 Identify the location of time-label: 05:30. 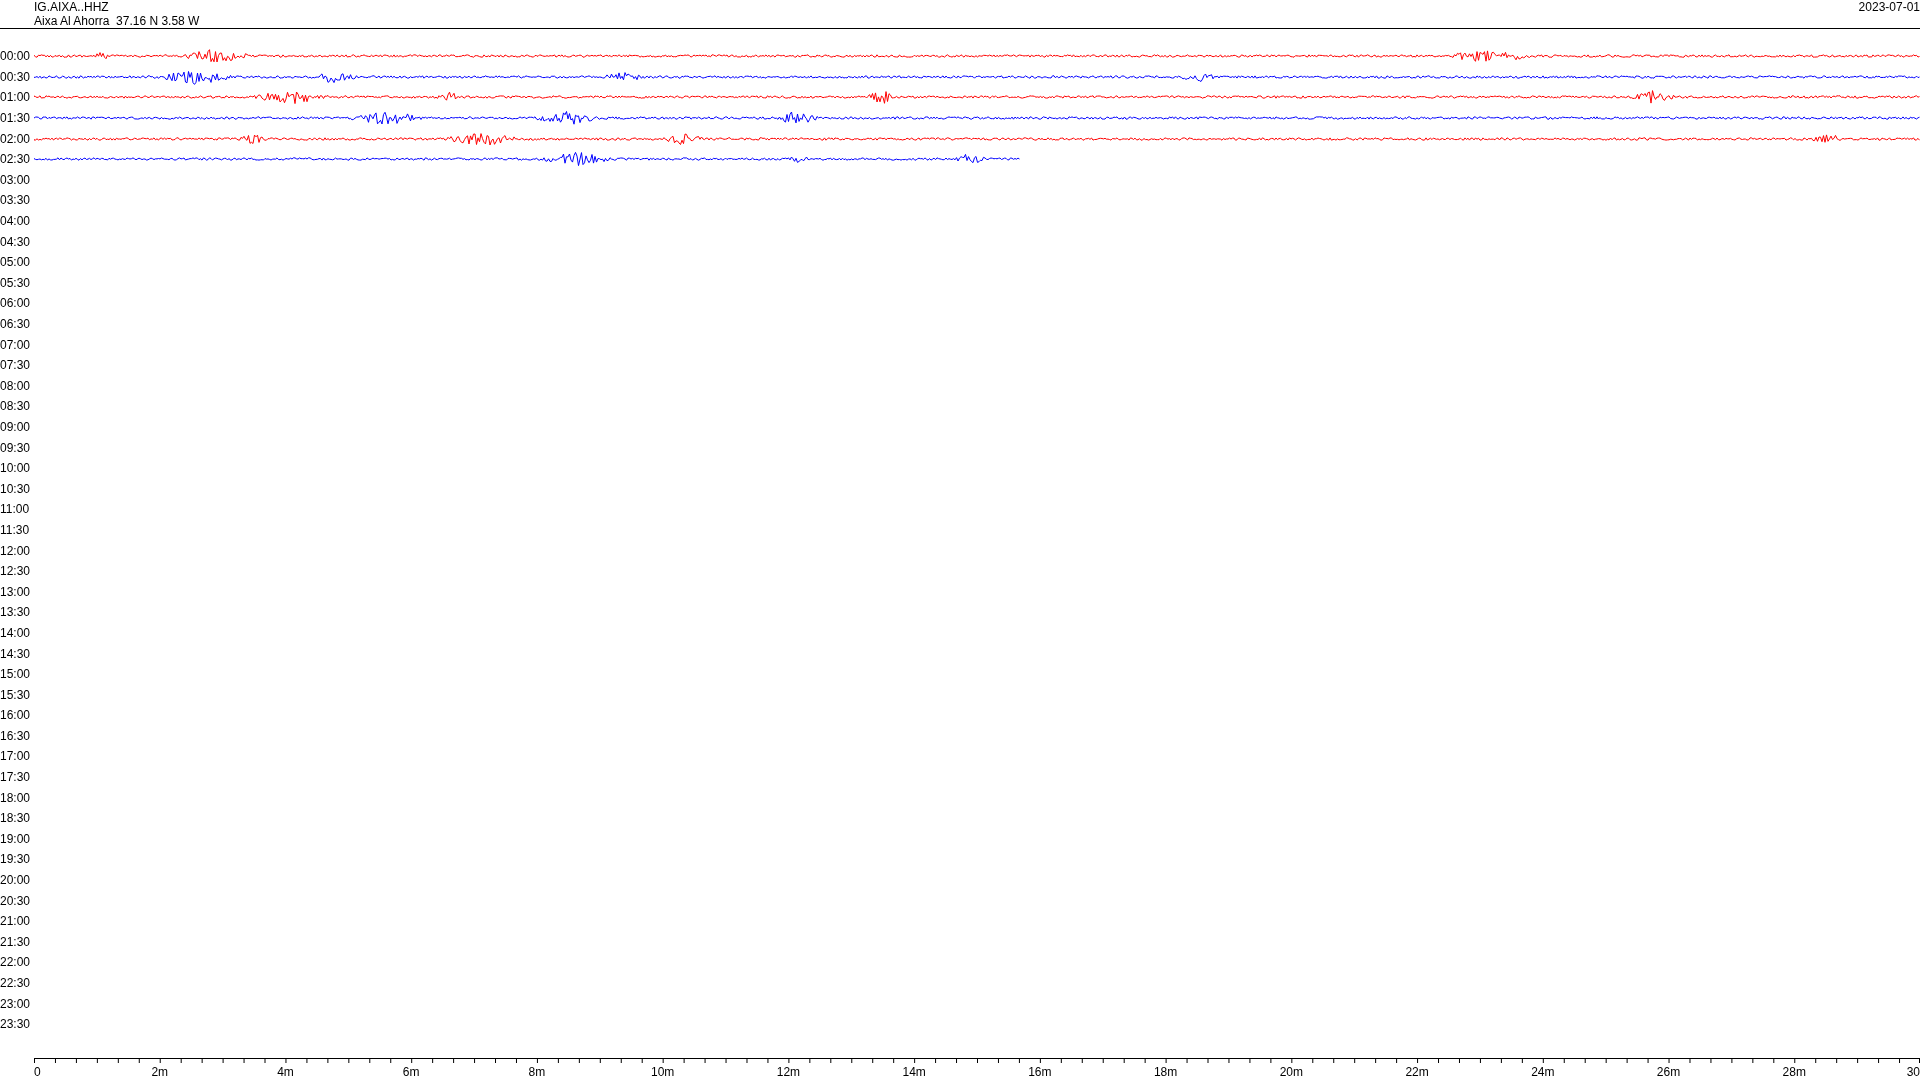
(16, 282).